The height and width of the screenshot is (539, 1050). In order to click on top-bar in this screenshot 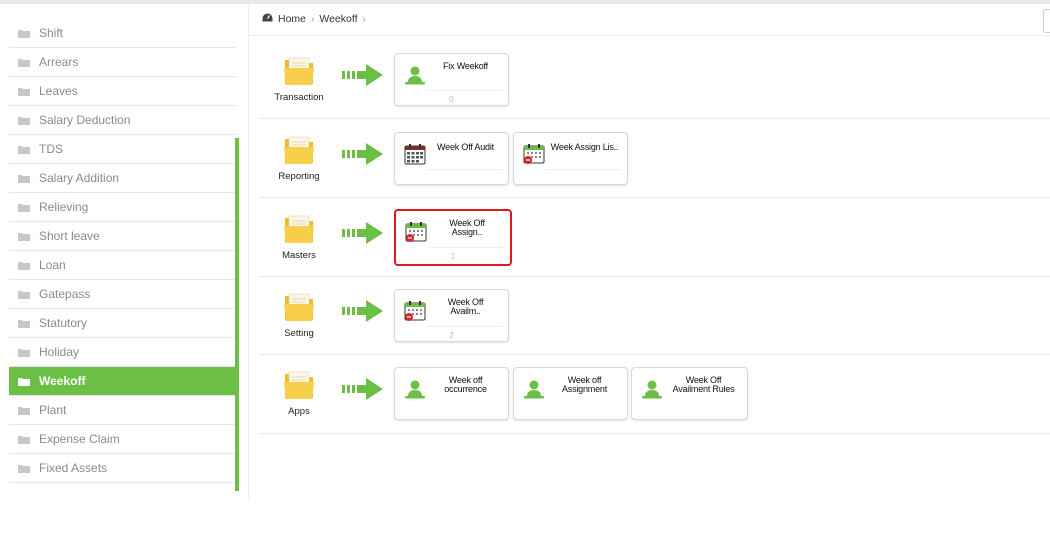, I will do `click(525, 2)`.